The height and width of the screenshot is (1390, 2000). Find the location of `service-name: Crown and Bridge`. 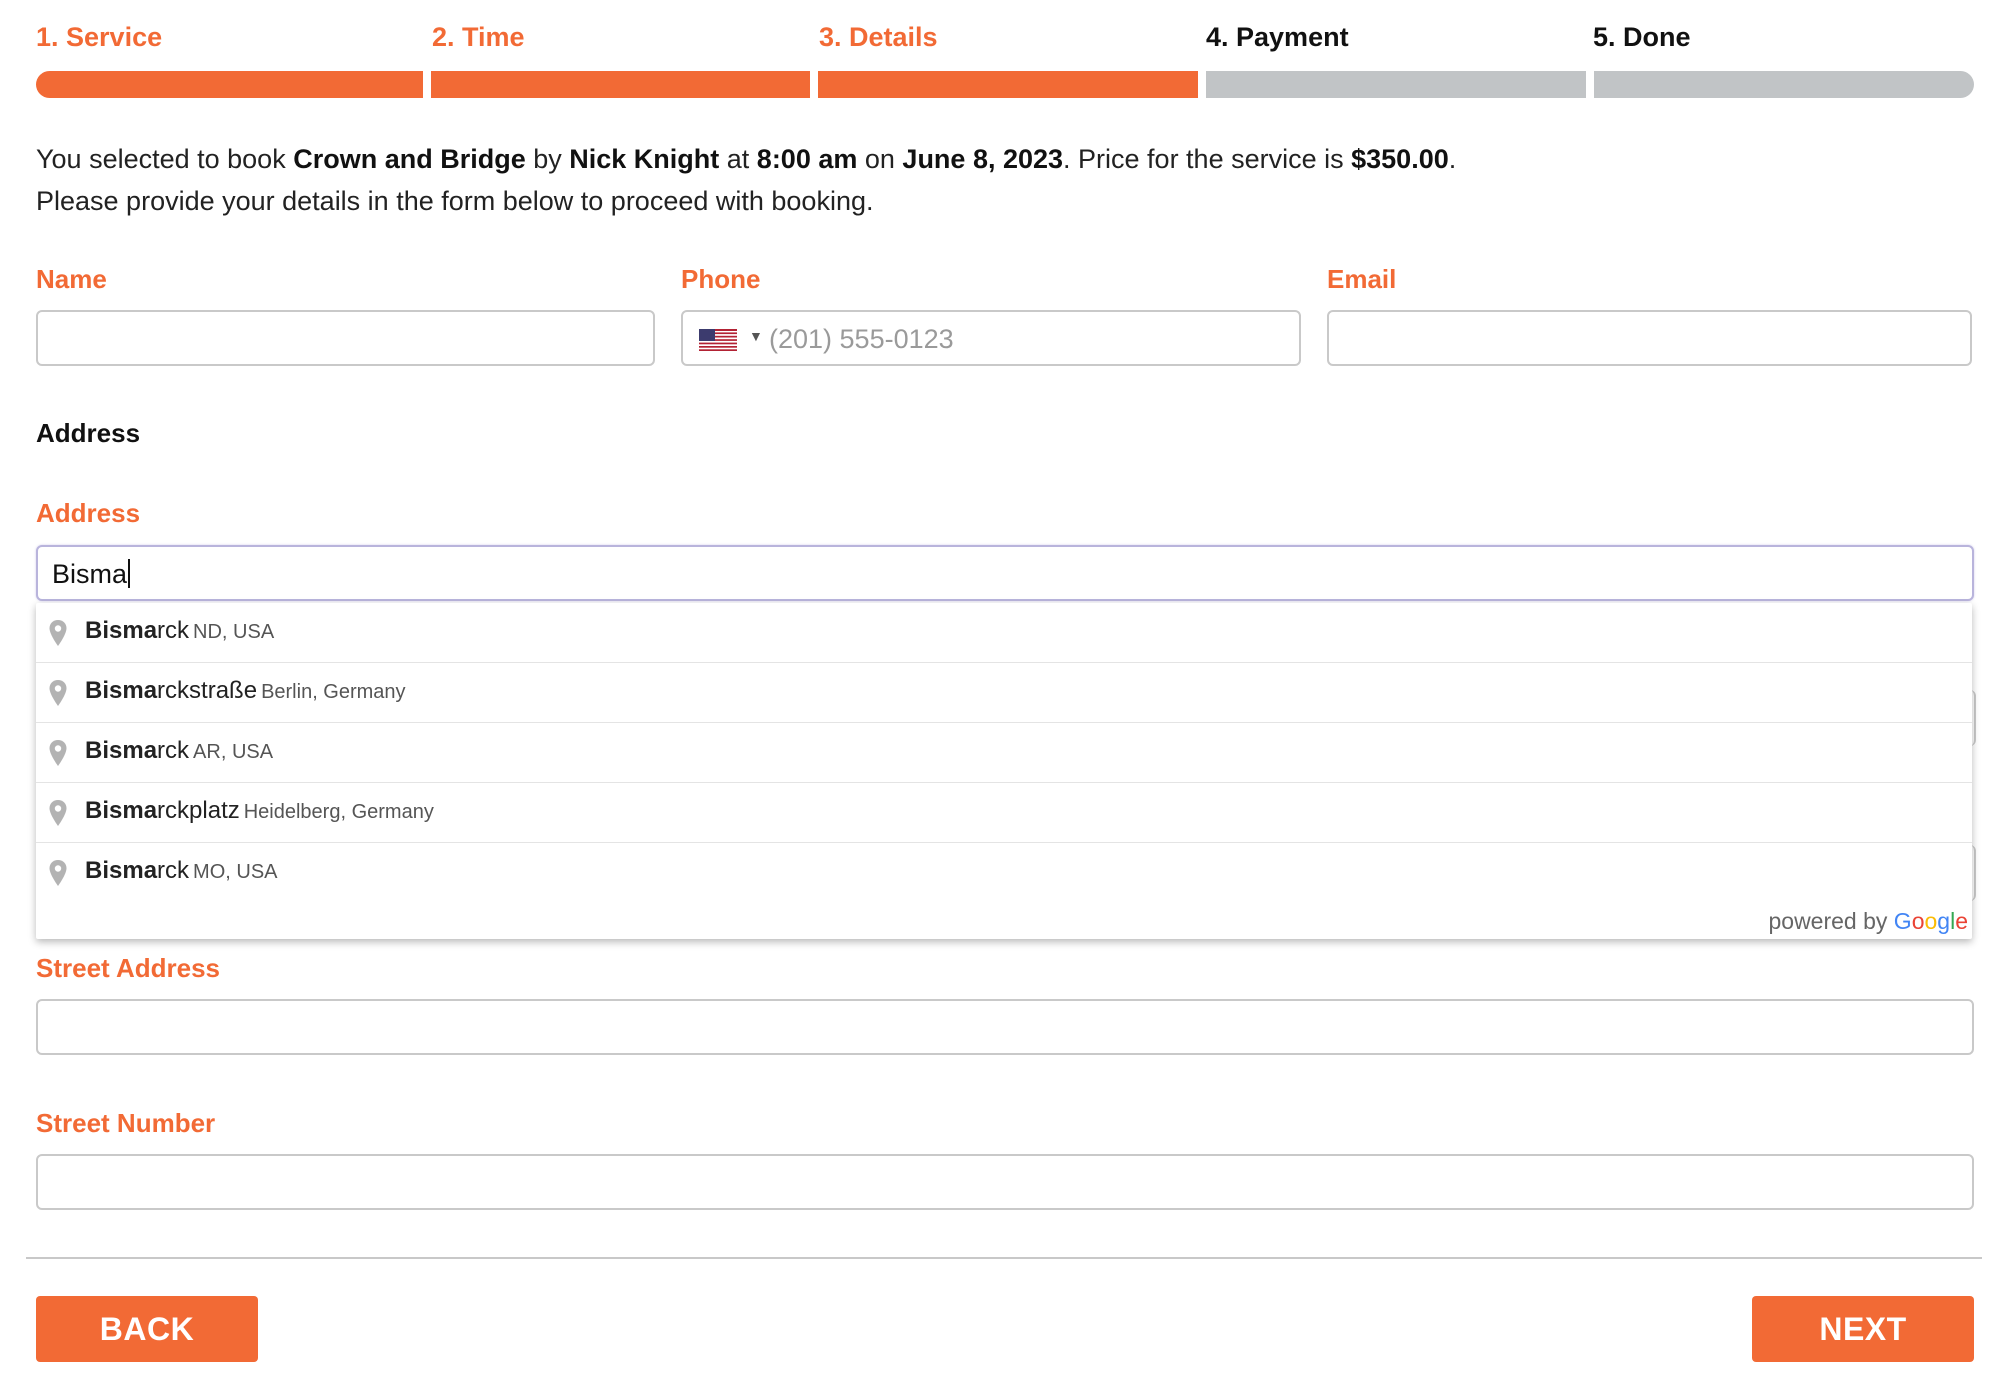

service-name: Crown and Bridge is located at coordinates (409, 159).